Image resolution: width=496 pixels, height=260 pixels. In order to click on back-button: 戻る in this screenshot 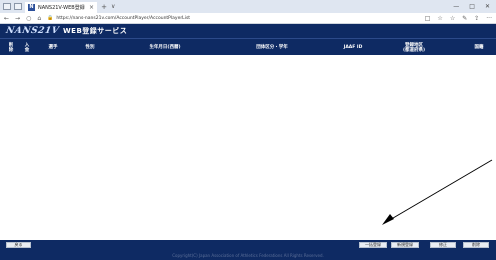, I will do `click(18, 245)`.